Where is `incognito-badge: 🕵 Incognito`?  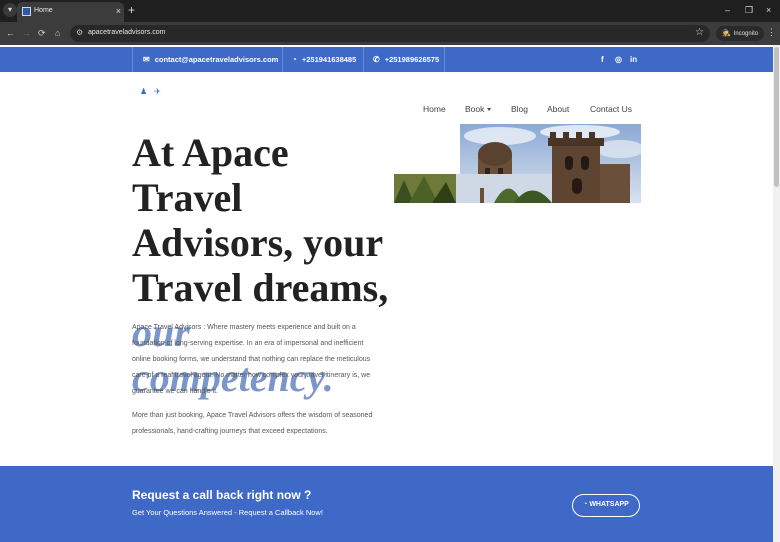
incognito-badge: 🕵 Incognito is located at coordinates (740, 33).